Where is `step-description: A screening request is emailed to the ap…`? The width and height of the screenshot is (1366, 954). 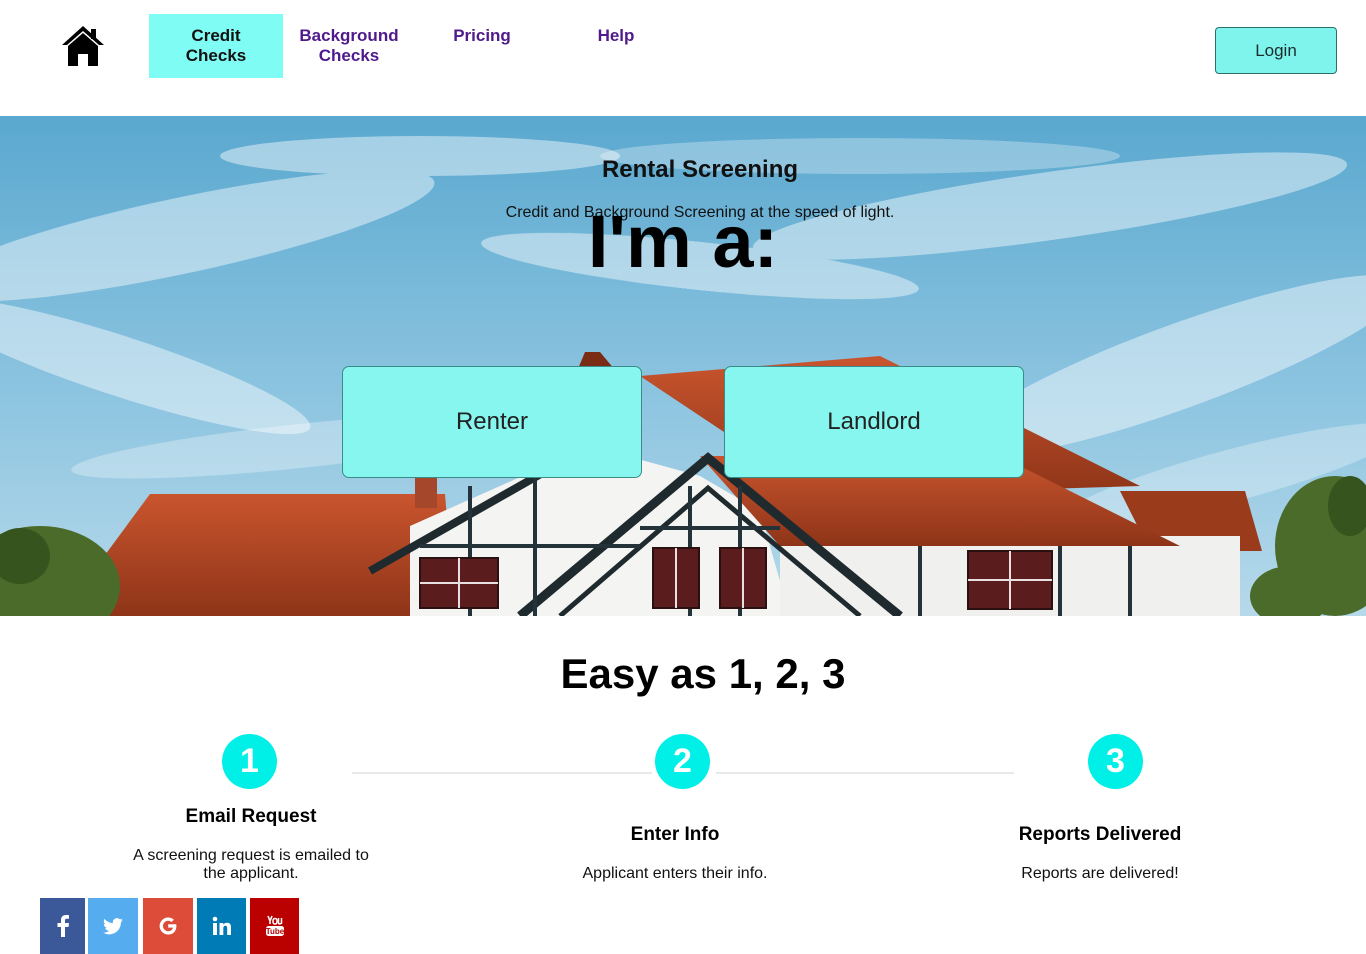 step-description: A screening request is emailed to the ap… is located at coordinates (251, 864).